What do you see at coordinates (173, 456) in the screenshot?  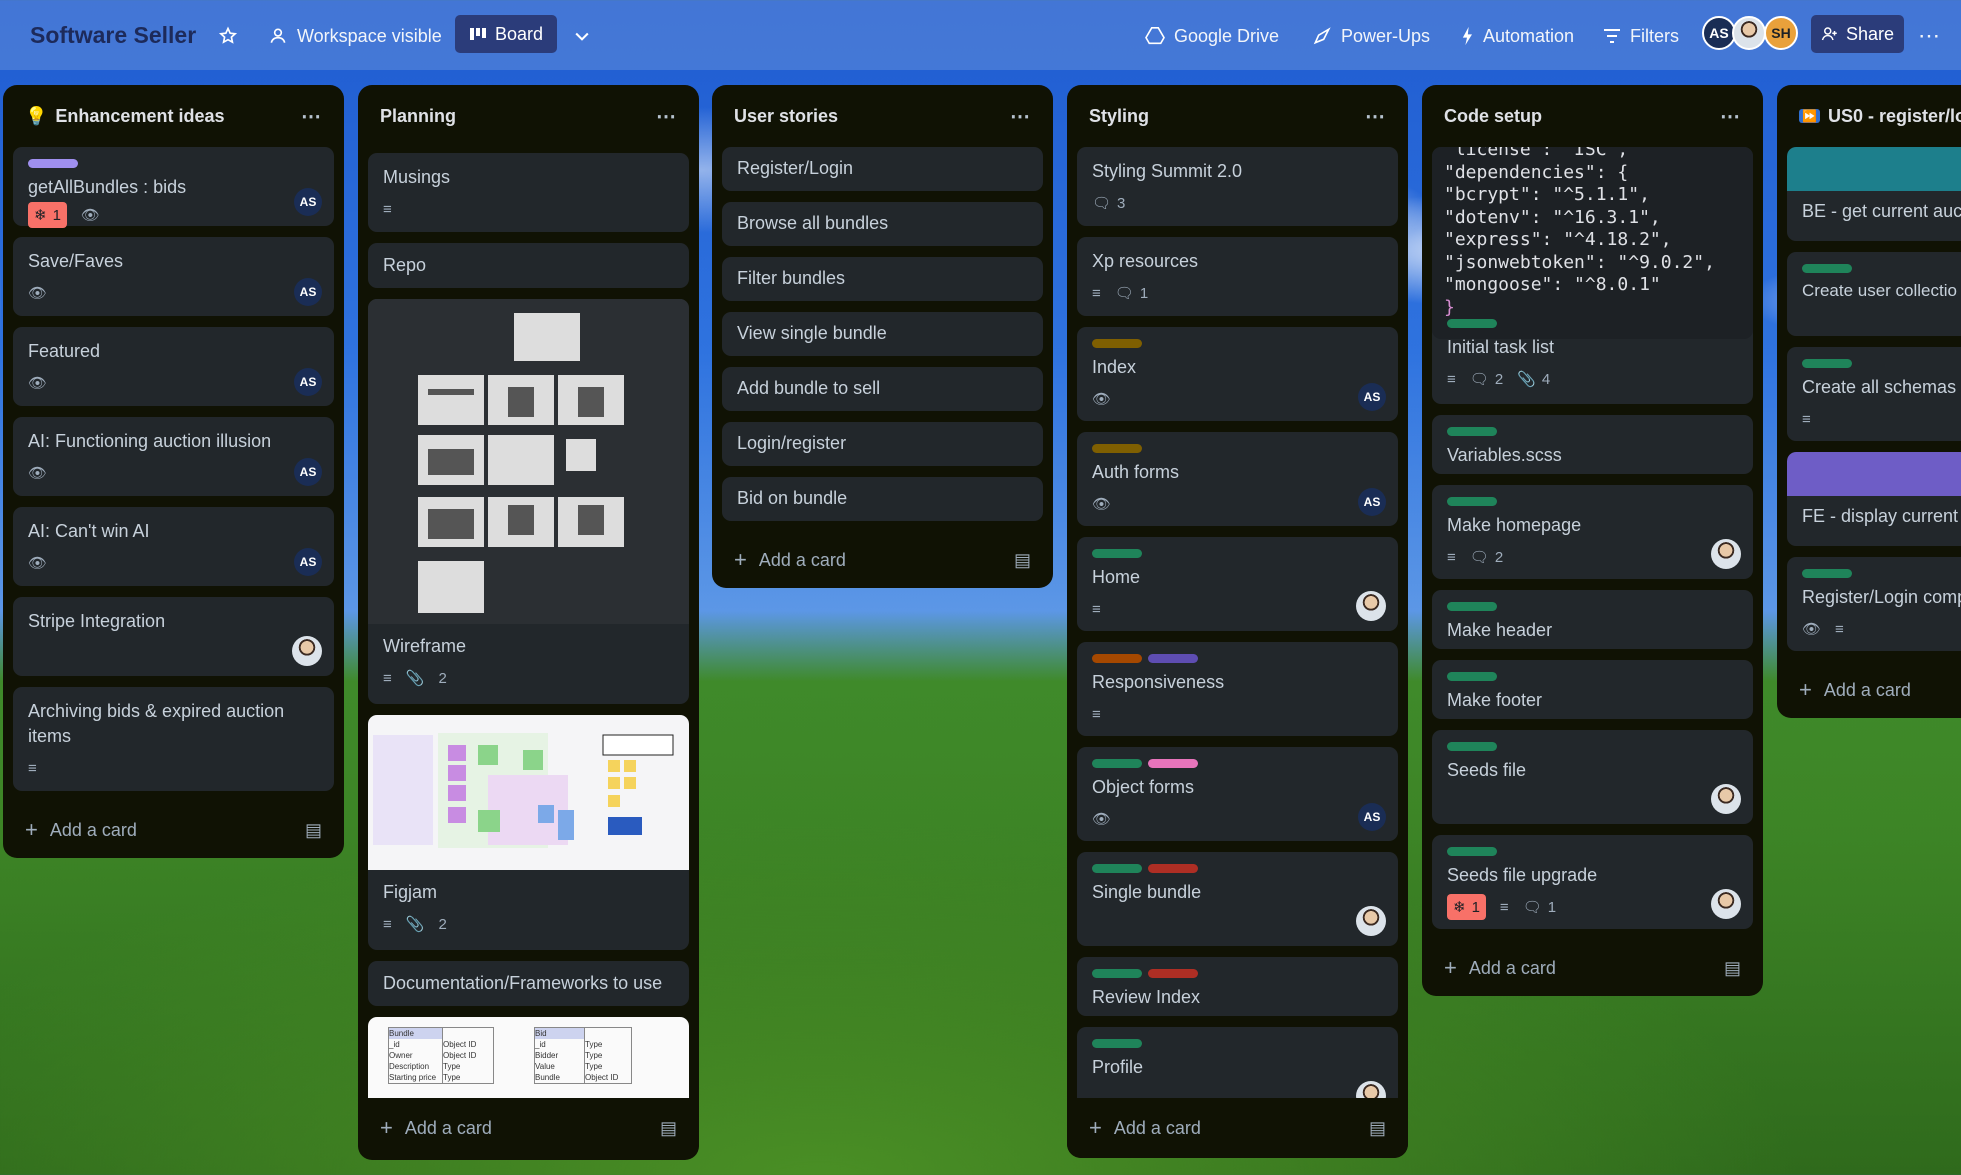 I see `card: AI: Functioning auction illusion 👁 AS` at bounding box center [173, 456].